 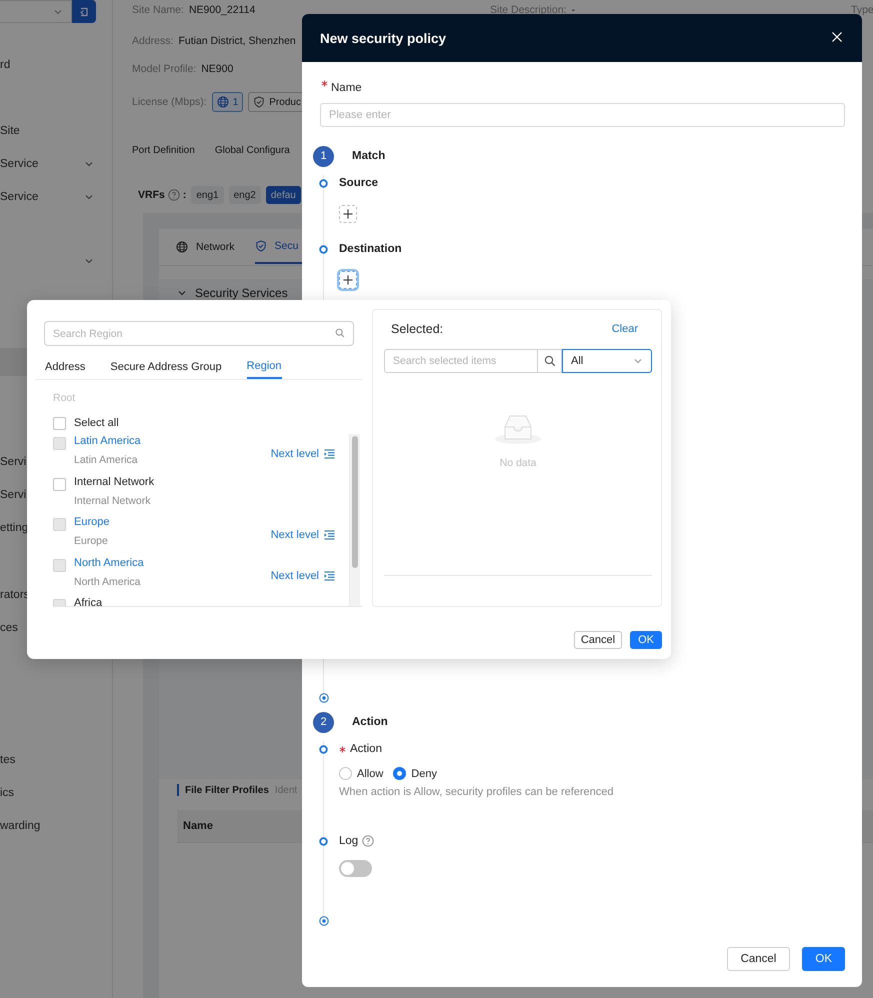 I want to click on checkbox-label: Select all, so click(x=96, y=423).